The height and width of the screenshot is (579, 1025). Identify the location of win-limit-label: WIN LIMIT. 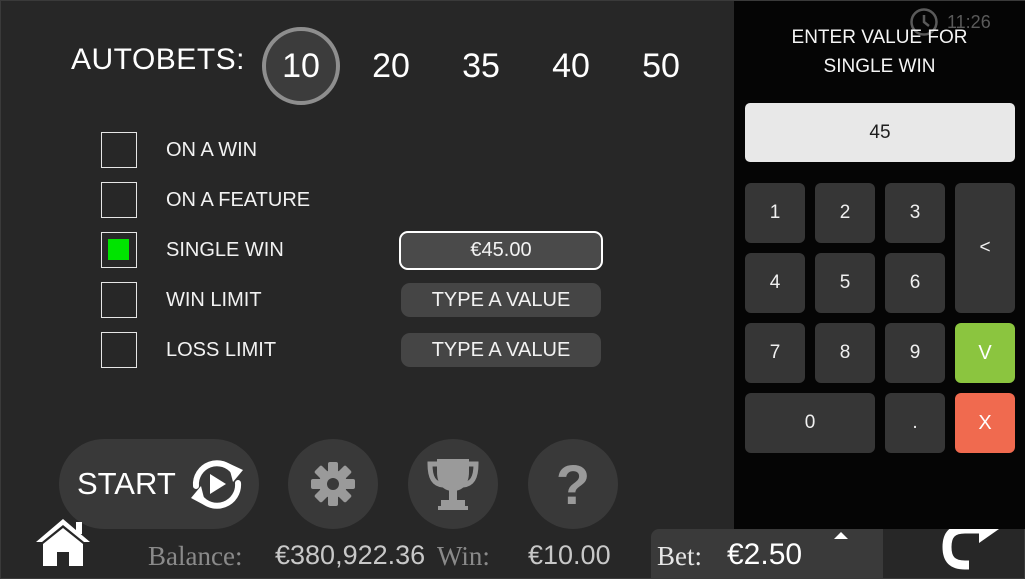
(214, 300).